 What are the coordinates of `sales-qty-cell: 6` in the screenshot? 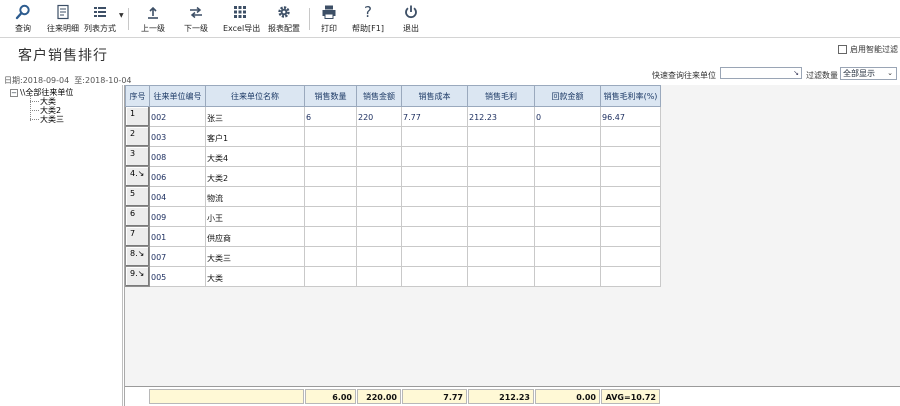 It's located at (330, 116).